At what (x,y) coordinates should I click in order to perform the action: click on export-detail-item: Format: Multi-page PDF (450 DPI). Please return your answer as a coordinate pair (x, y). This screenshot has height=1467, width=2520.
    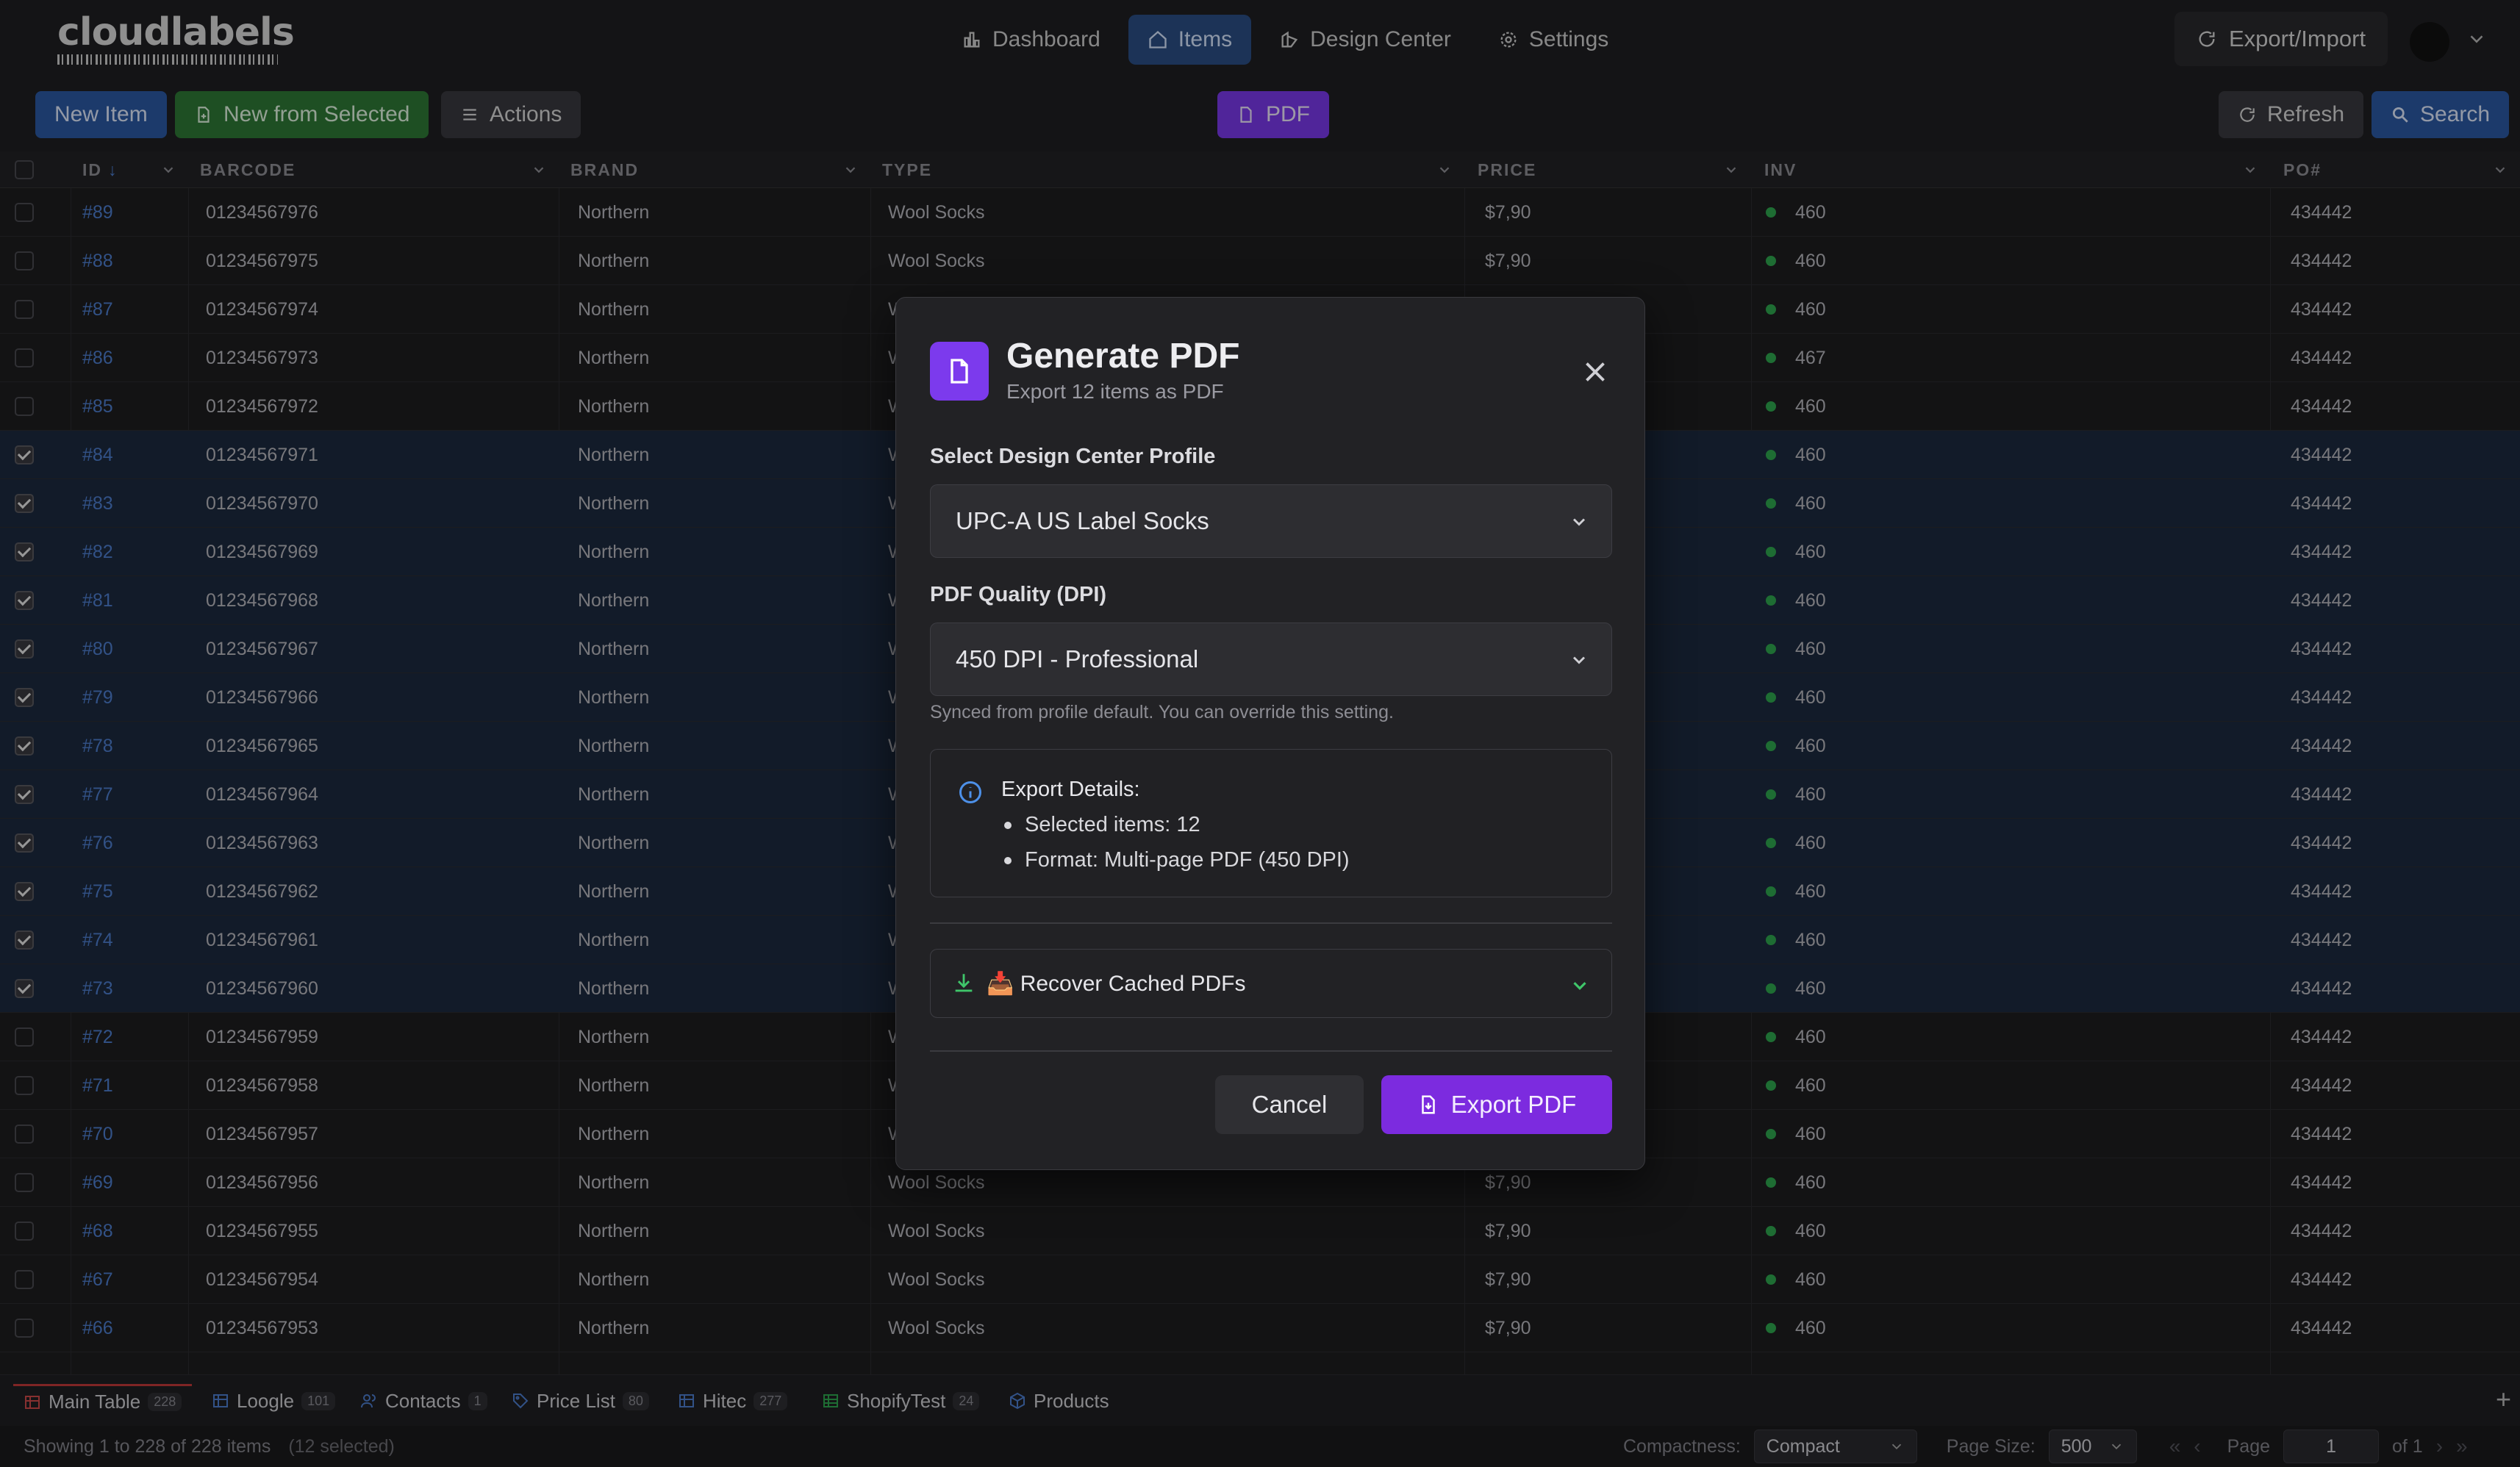
    Looking at the image, I should click on (1177, 860).